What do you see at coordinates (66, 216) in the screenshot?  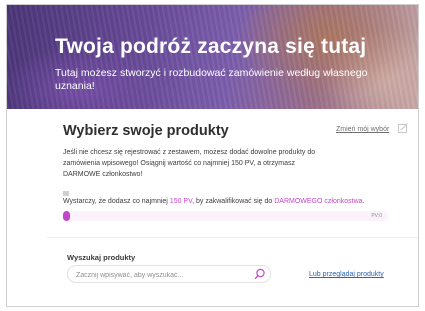 I see `pv-progress-fill` at bounding box center [66, 216].